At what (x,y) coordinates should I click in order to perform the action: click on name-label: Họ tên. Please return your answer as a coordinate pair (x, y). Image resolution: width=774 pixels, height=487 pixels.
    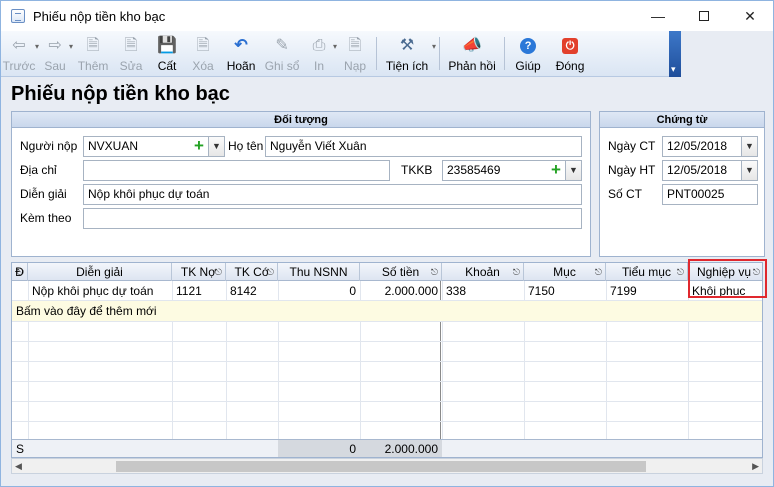
    Looking at the image, I should click on (246, 146).